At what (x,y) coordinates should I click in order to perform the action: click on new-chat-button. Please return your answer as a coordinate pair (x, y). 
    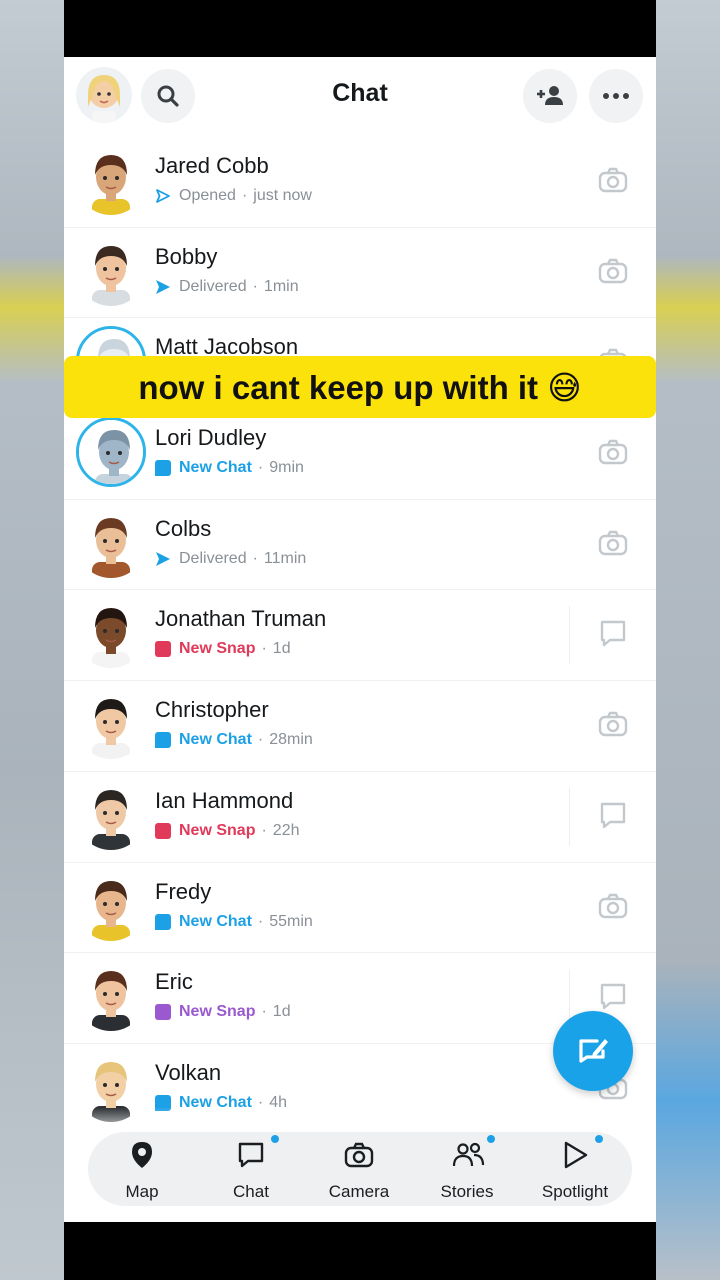
    Looking at the image, I should click on (593, 1051).